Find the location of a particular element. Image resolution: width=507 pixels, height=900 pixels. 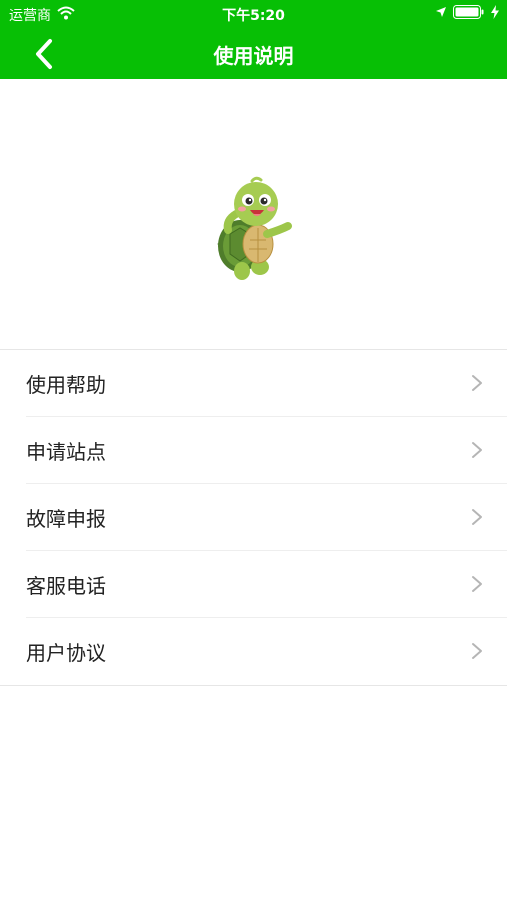

navigation-bar: 使用说明 is located at coordinates (253, 53).